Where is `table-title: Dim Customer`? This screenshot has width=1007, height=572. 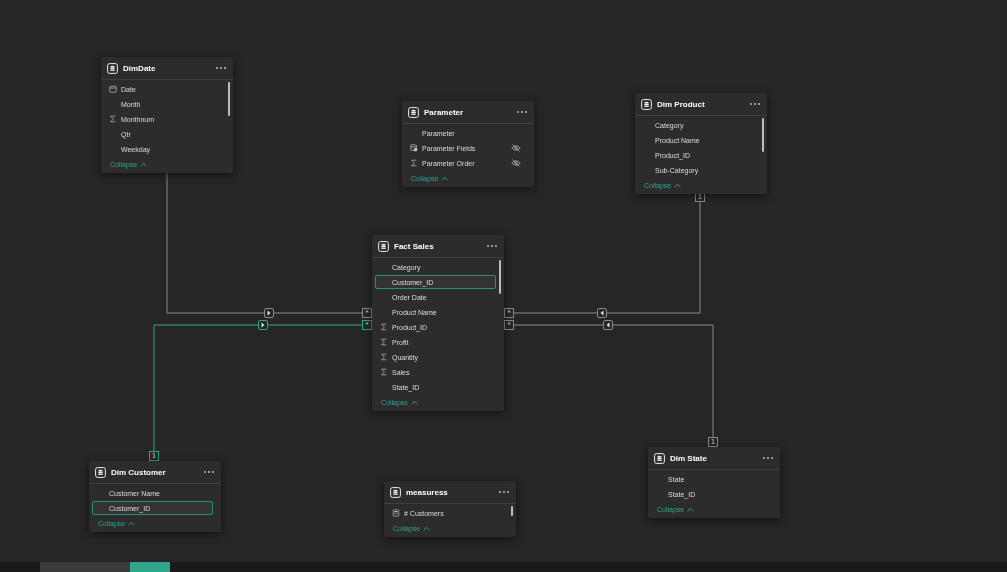
table-title: Dim Customer is located at coordinates (139, 472).